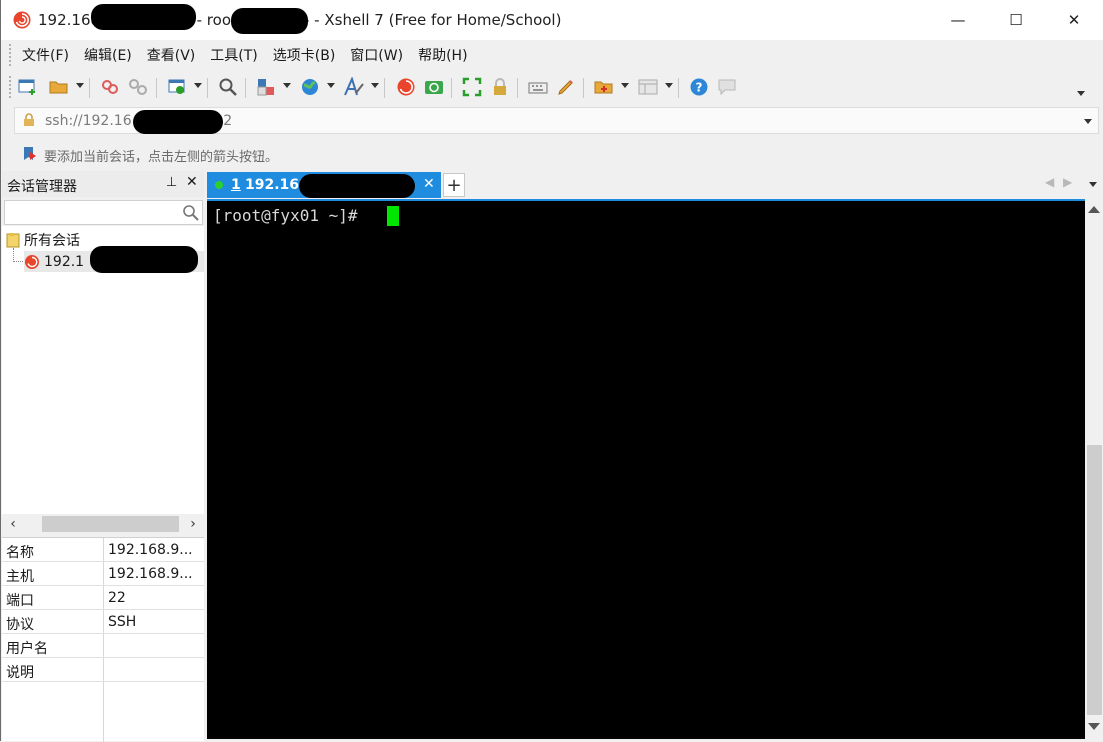 The width and height of the screenshot is (1103, 742). What do you see at coordinates (1094, 209) in the screenshot?
I see `scroll-up-icon` at bounding box center [1094, 209].